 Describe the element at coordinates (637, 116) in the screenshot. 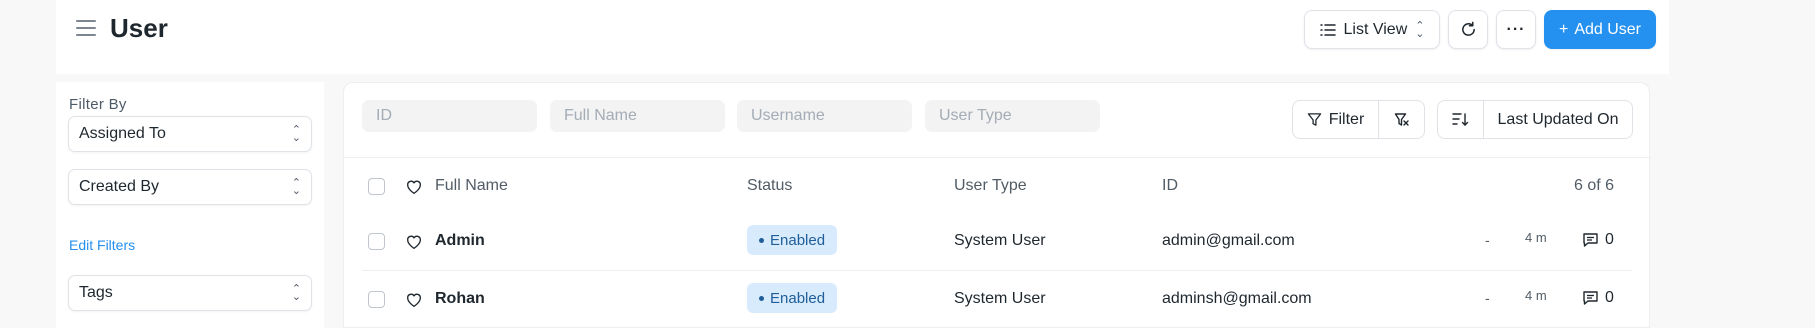

I see `full-name-filter-input: Full Name` at that location.